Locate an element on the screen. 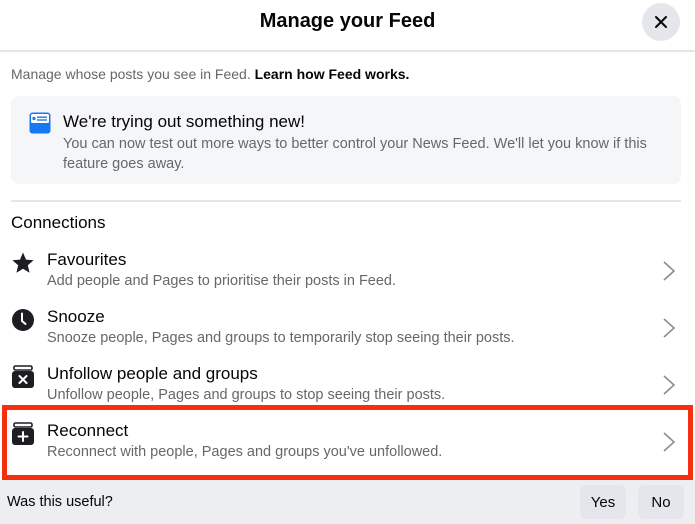 The width and height of the screenshot is (695, 524). close-icon is located at coordinates (661, 22).